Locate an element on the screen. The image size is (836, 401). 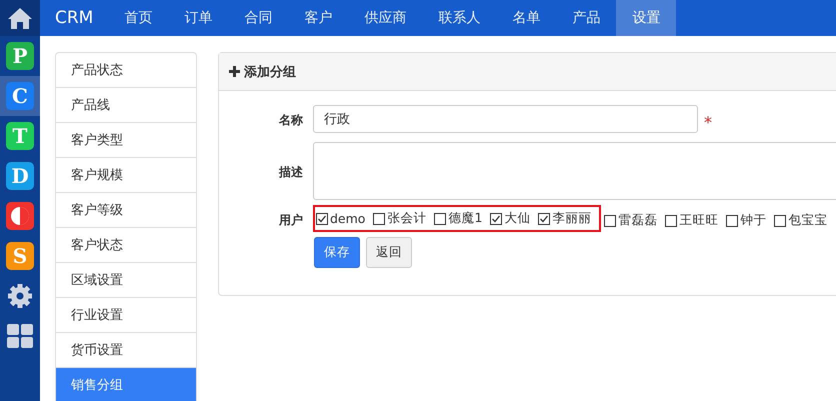
save-button: 保存 is located at coordinates (337, 252).